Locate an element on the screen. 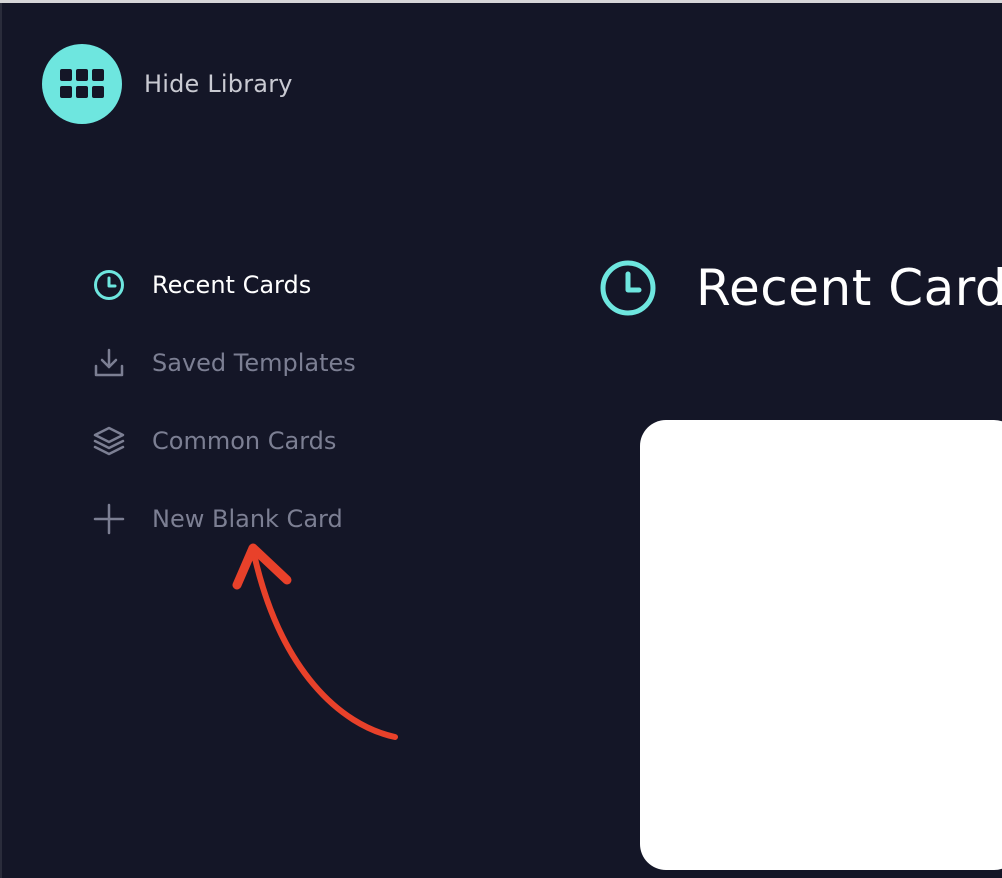 The height and width of the screenshot is (878, 1002). sidebar-item-recent-cards: Recent Cards is located at coordinates (223, 285).